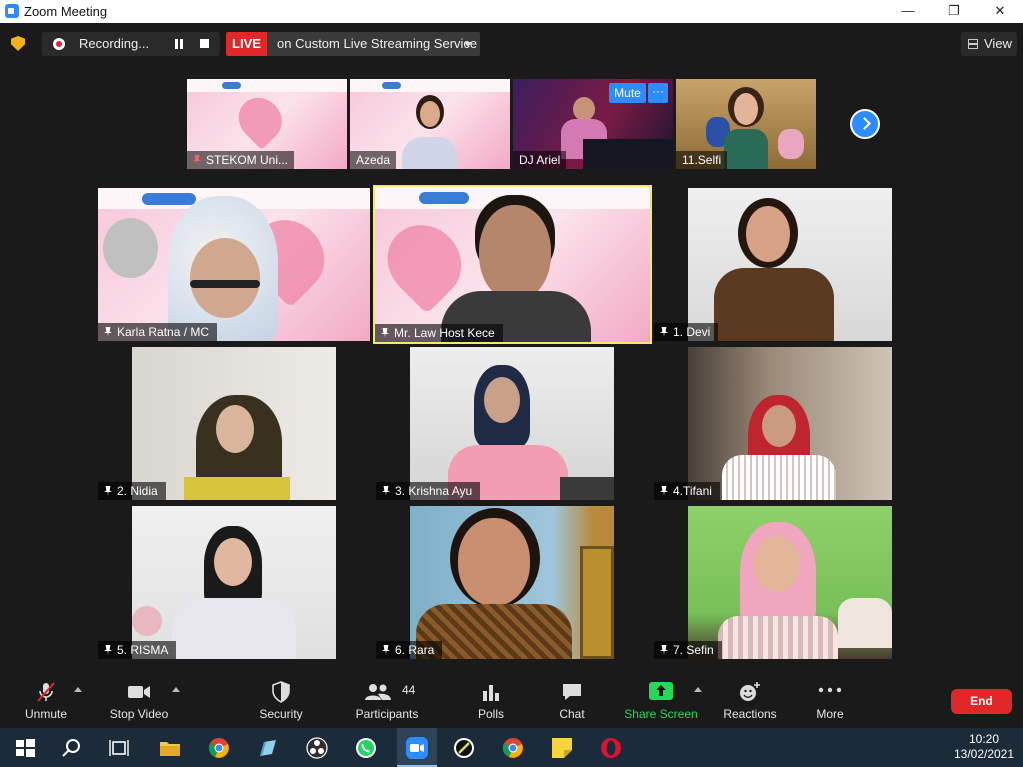 This screenshot has width=1023, height=767. Describe the element at coordinates (46, 692) in the screenshot. I see `muted-mic-icon` at that location.